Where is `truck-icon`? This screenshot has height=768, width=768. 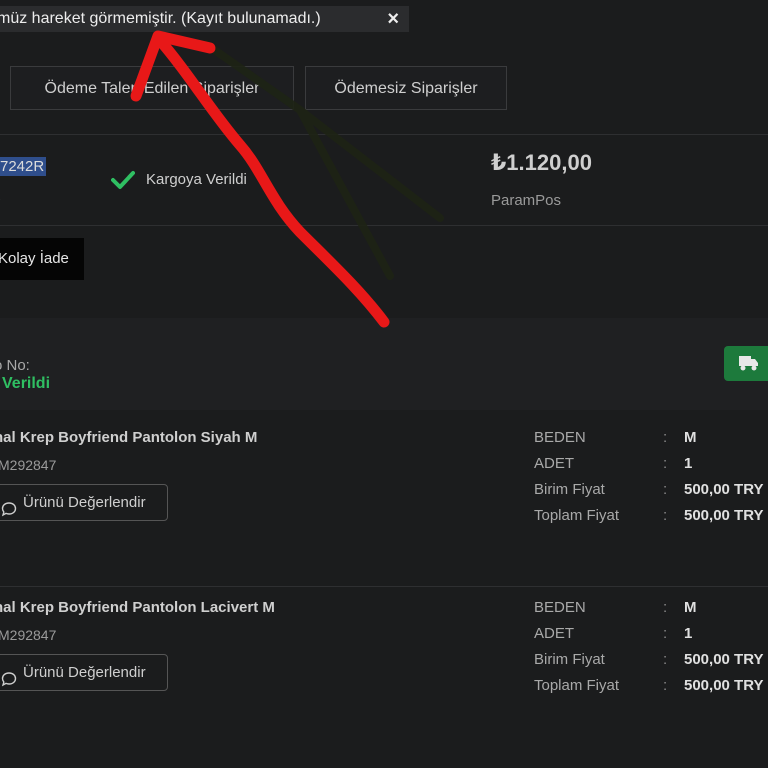 truck-icon is located at coordinates (749, 365).